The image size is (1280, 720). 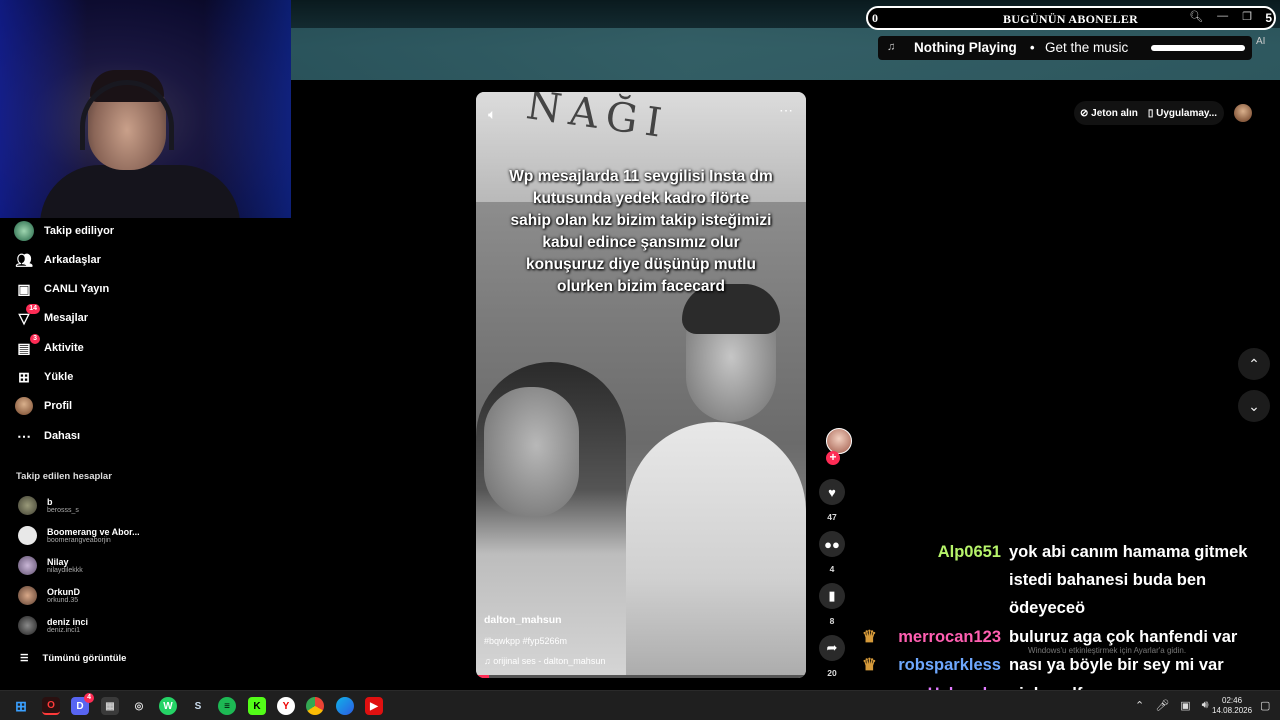 I want to click on sidebar-item-label: Takip ediliyor, so click(x=79, y=231).